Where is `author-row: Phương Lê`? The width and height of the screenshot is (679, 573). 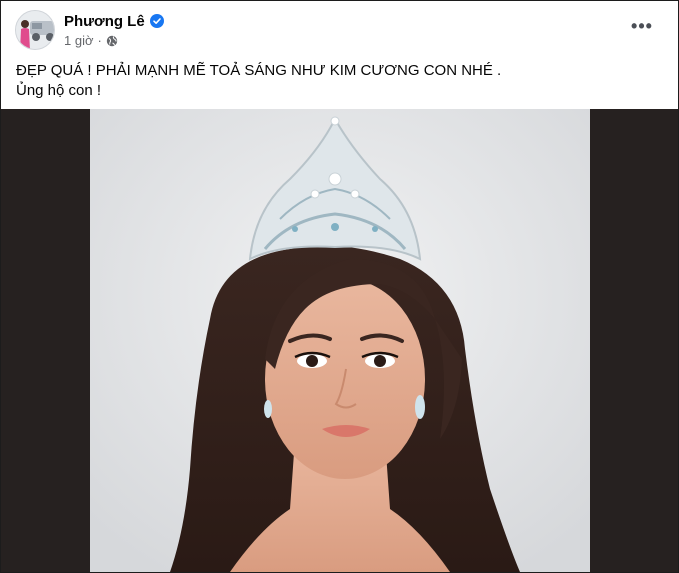 author-row: Phương Lê is located at coordinates (114, 21).